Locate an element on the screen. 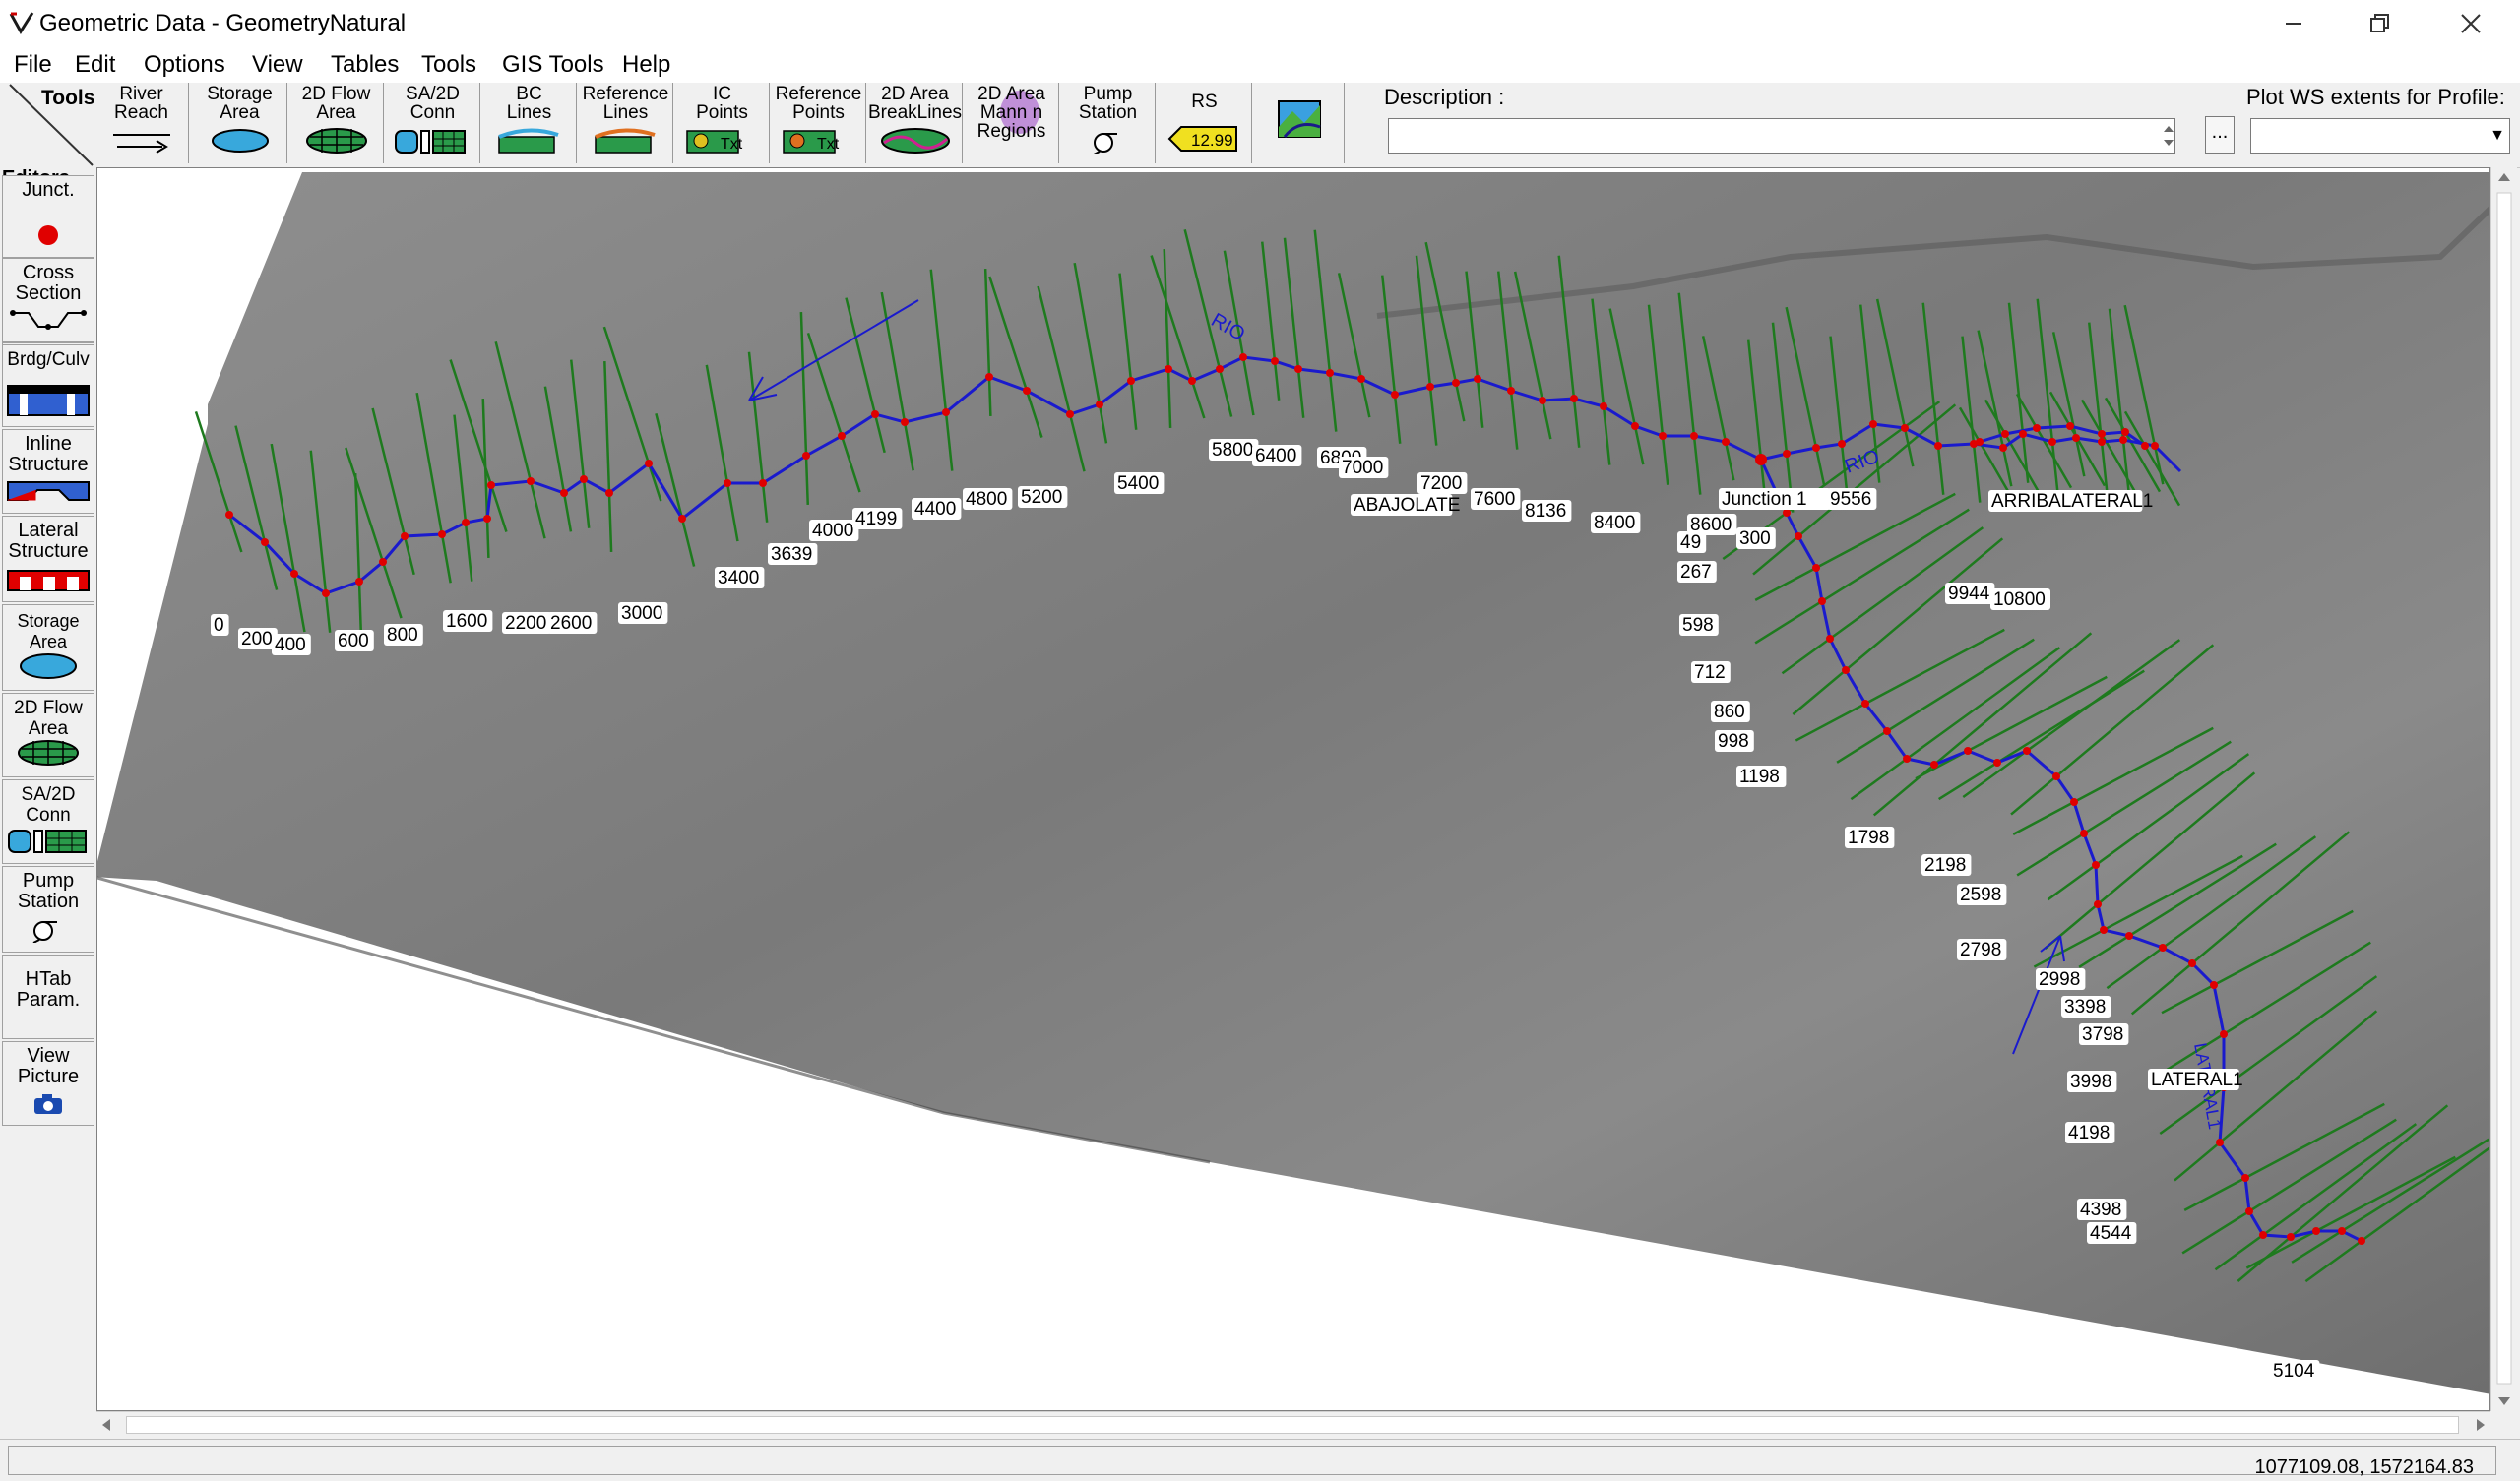  breaklines-button: 2D Area BreakLines is located at coordinates (915, 123).